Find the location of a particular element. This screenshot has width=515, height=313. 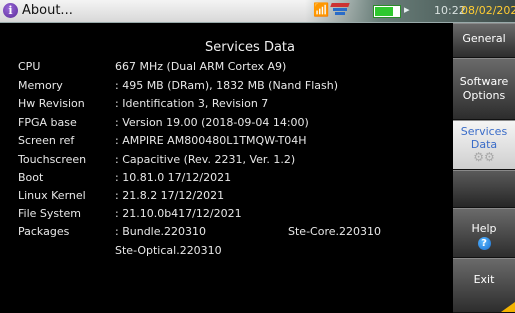

general-button: General is located at coordinates (484, 40).